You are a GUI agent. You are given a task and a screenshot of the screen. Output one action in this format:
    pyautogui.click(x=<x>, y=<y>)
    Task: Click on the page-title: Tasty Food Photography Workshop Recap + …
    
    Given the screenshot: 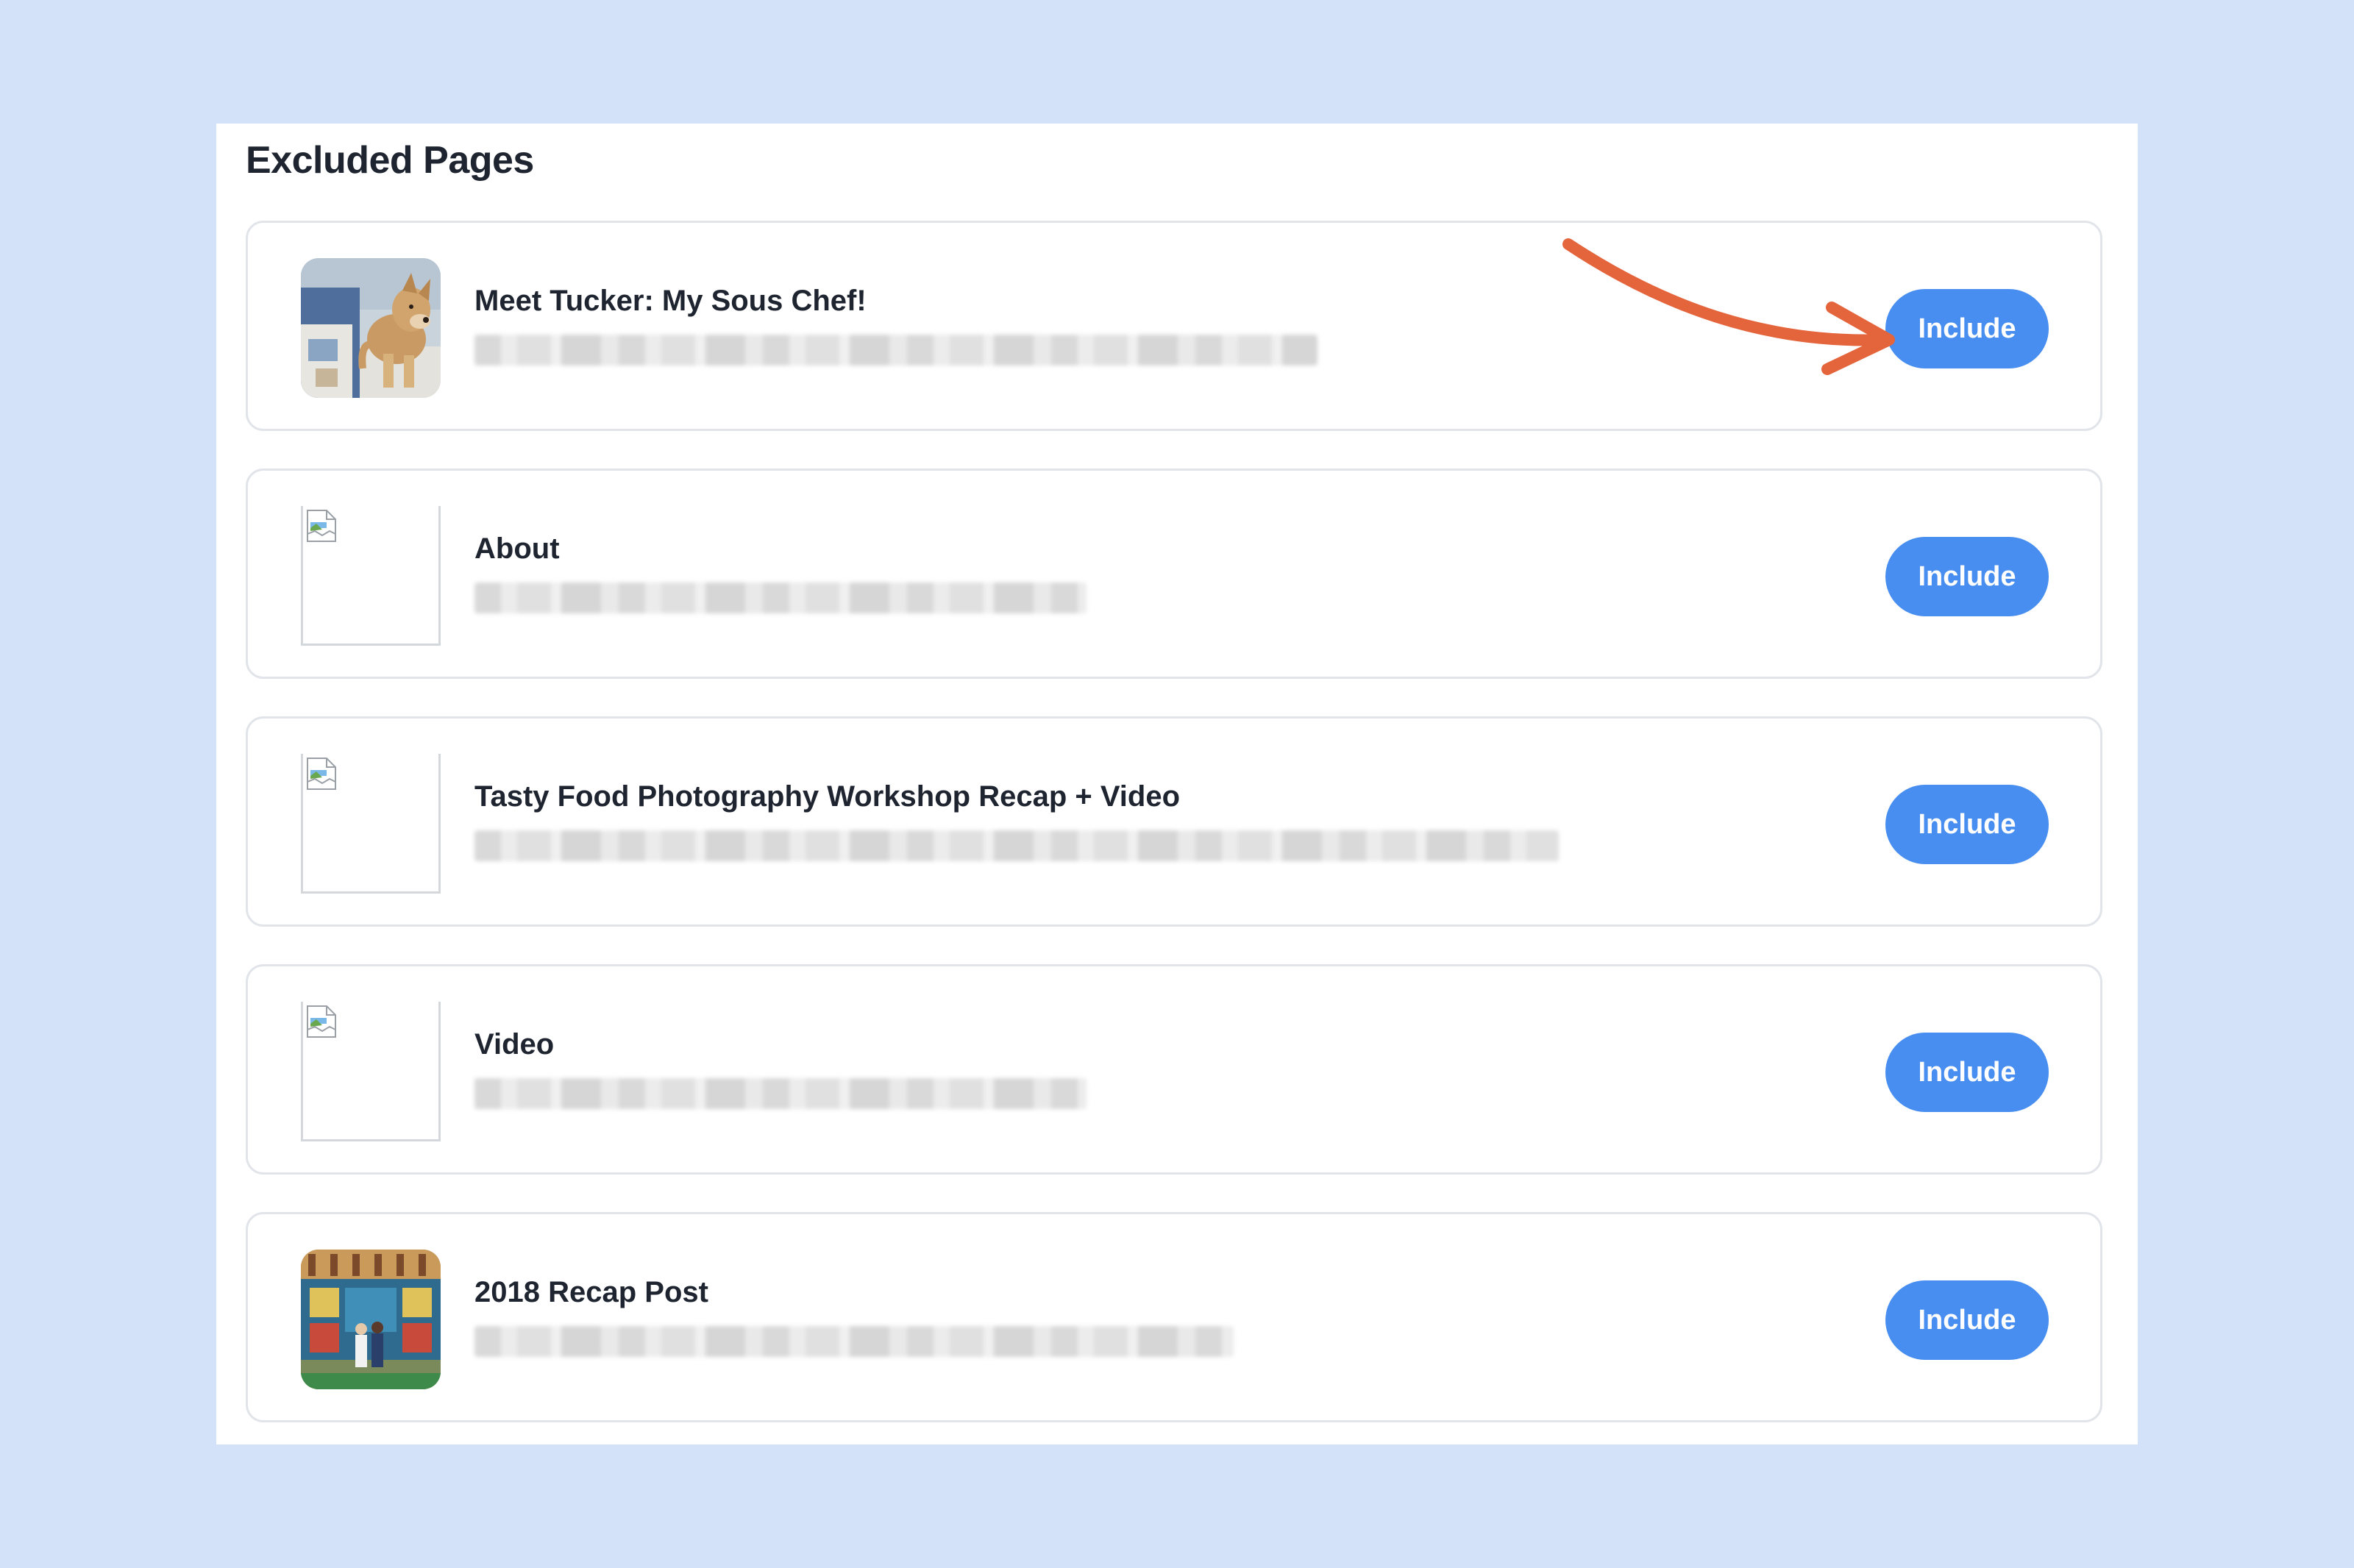 What is the action you would take?
    pyautogui.click(x=827, y=796)
    